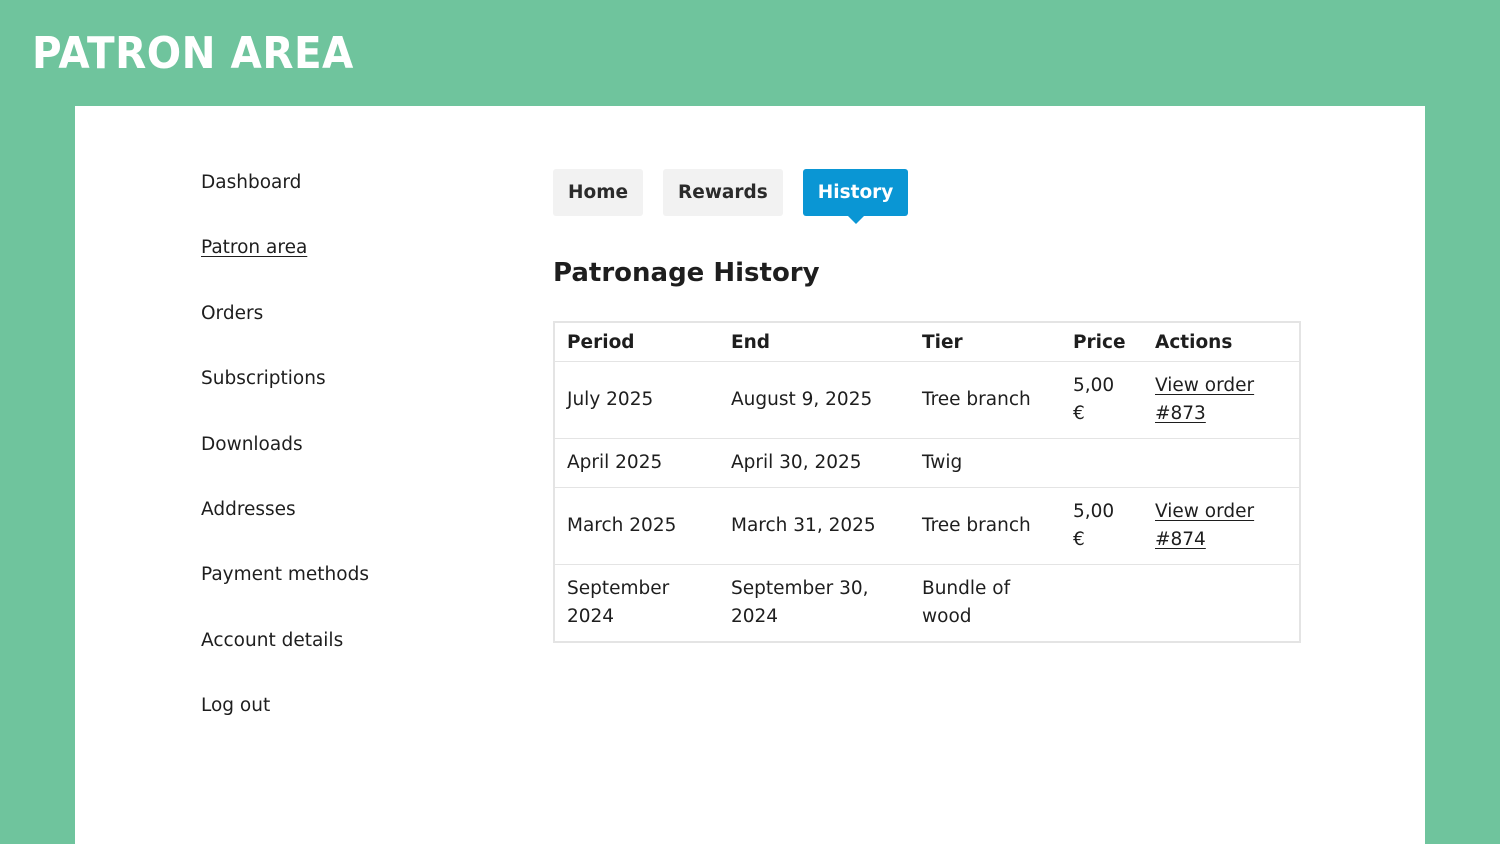  Describe the element at coordinates (331, 721) in the screenshot. I see `sidebar-item-log-out: Log out` at that location.